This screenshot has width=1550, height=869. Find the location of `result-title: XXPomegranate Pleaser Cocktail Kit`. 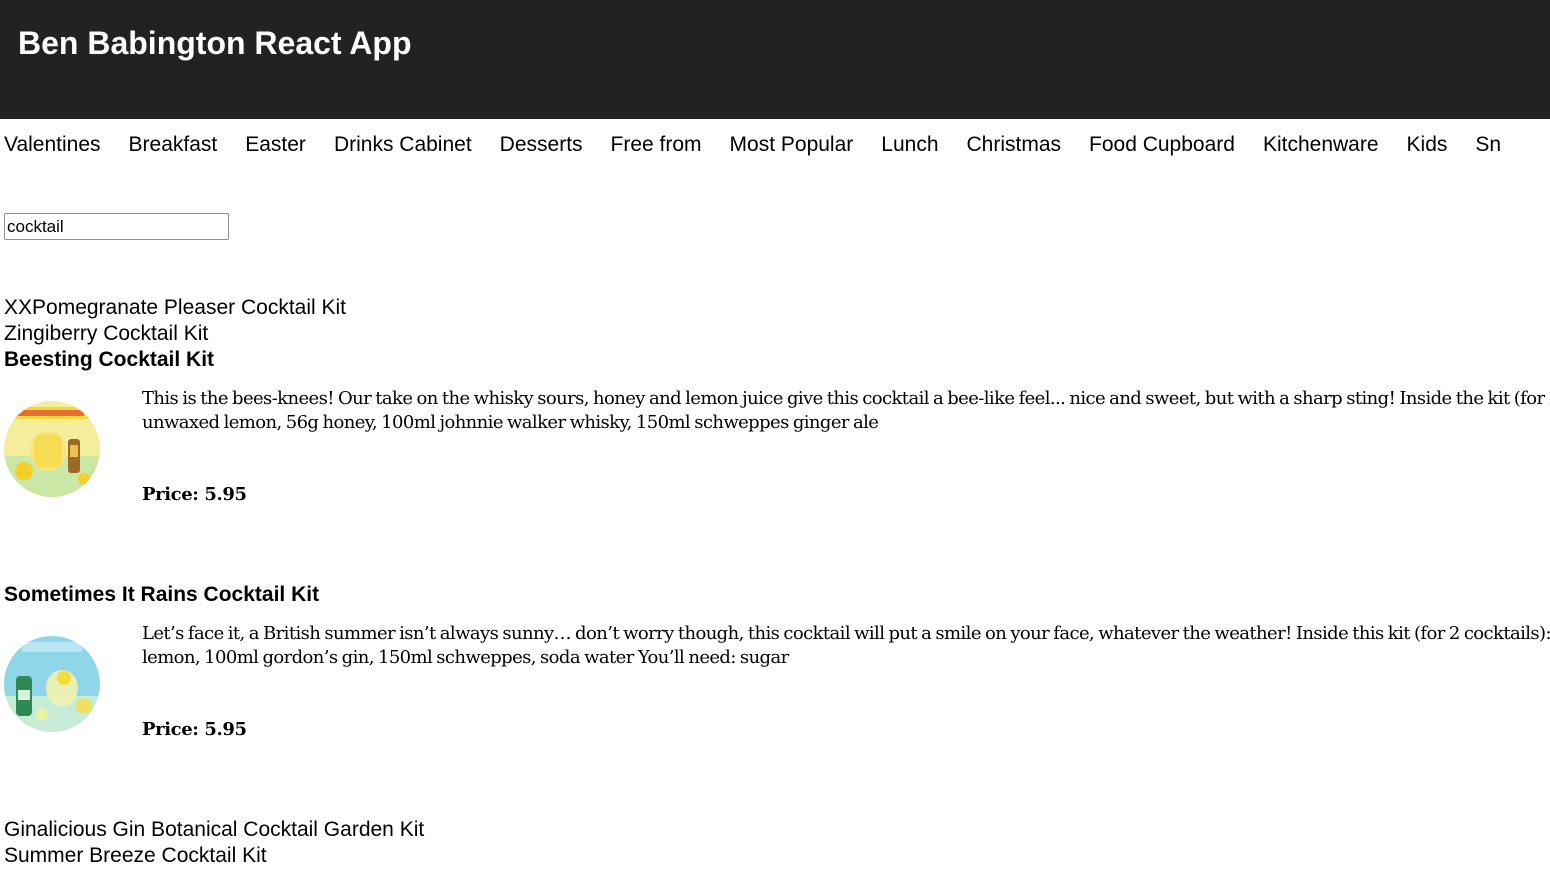

result-title: XXPomegranate Pleaser Cocktail Kit is located at coordinates (777, 308).